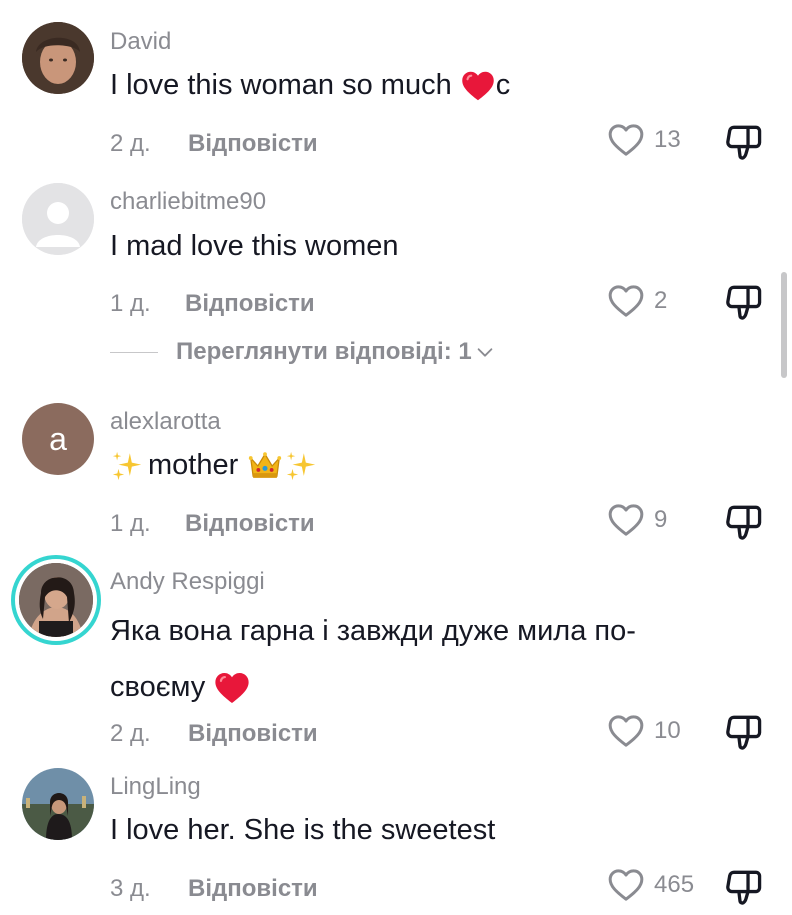 The height and width of the screenshot is (915, 792). What do you see at coordinates (165, 422) in the screenshot?
I see `username: alexlarotta` at bounding box center [165, 422].